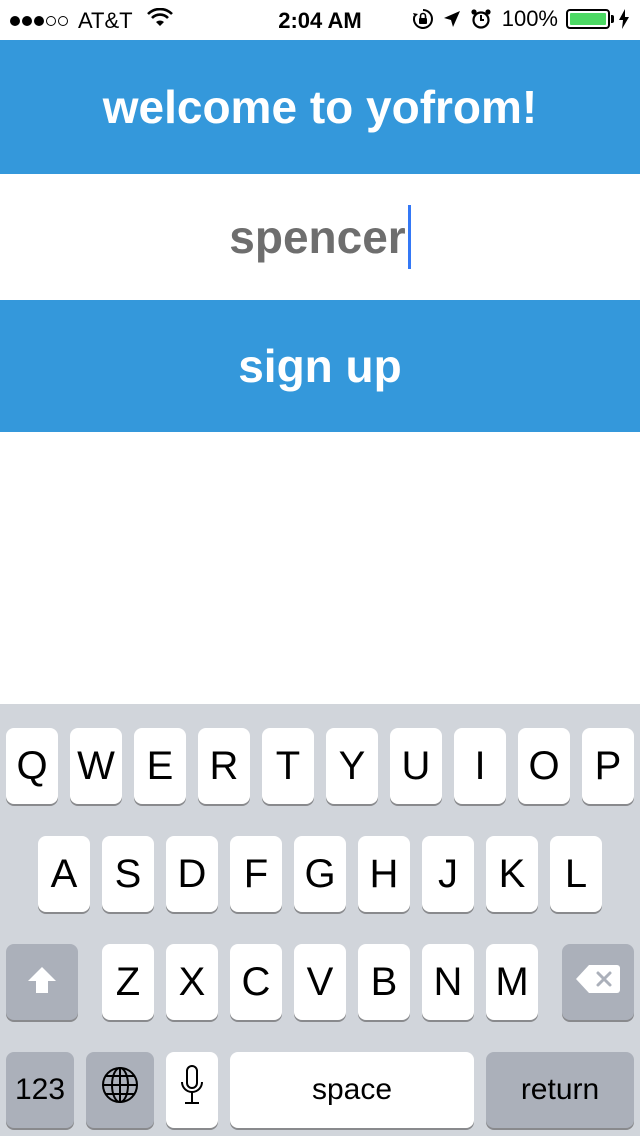  What do you see at coordinates (128, 982) in the screenshot?
I see `key-z: Z` at bounding box center [128, 982].